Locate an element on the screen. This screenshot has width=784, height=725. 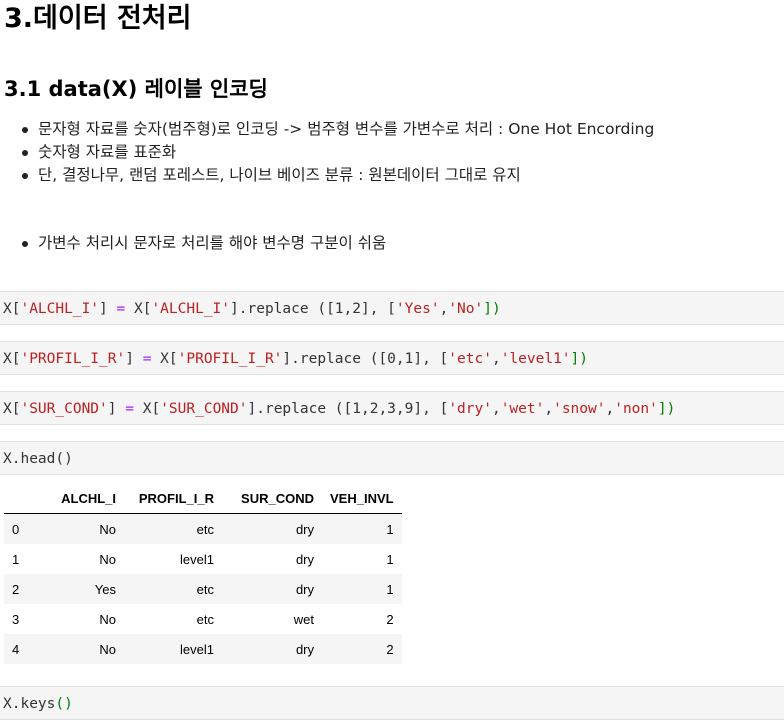
table-cell: wet is located at coordinates (303, 619).